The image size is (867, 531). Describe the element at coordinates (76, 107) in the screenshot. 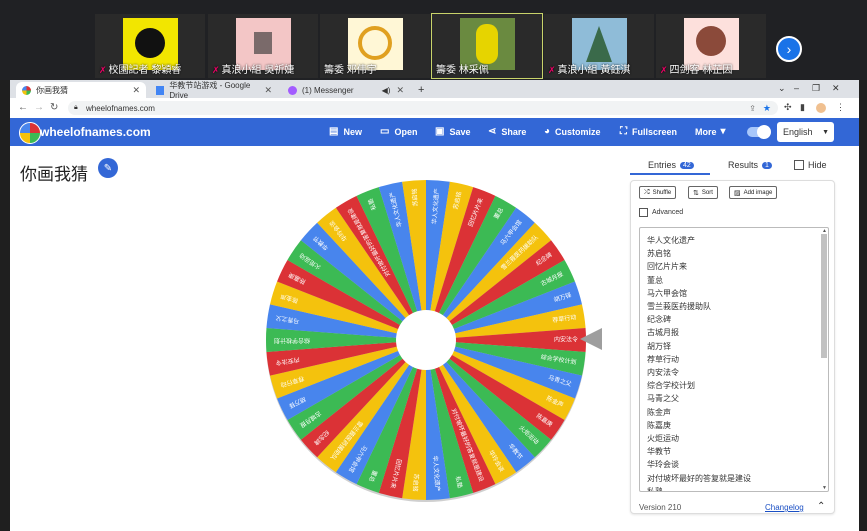

I see `lock-icon: 🔒︎` at that location.